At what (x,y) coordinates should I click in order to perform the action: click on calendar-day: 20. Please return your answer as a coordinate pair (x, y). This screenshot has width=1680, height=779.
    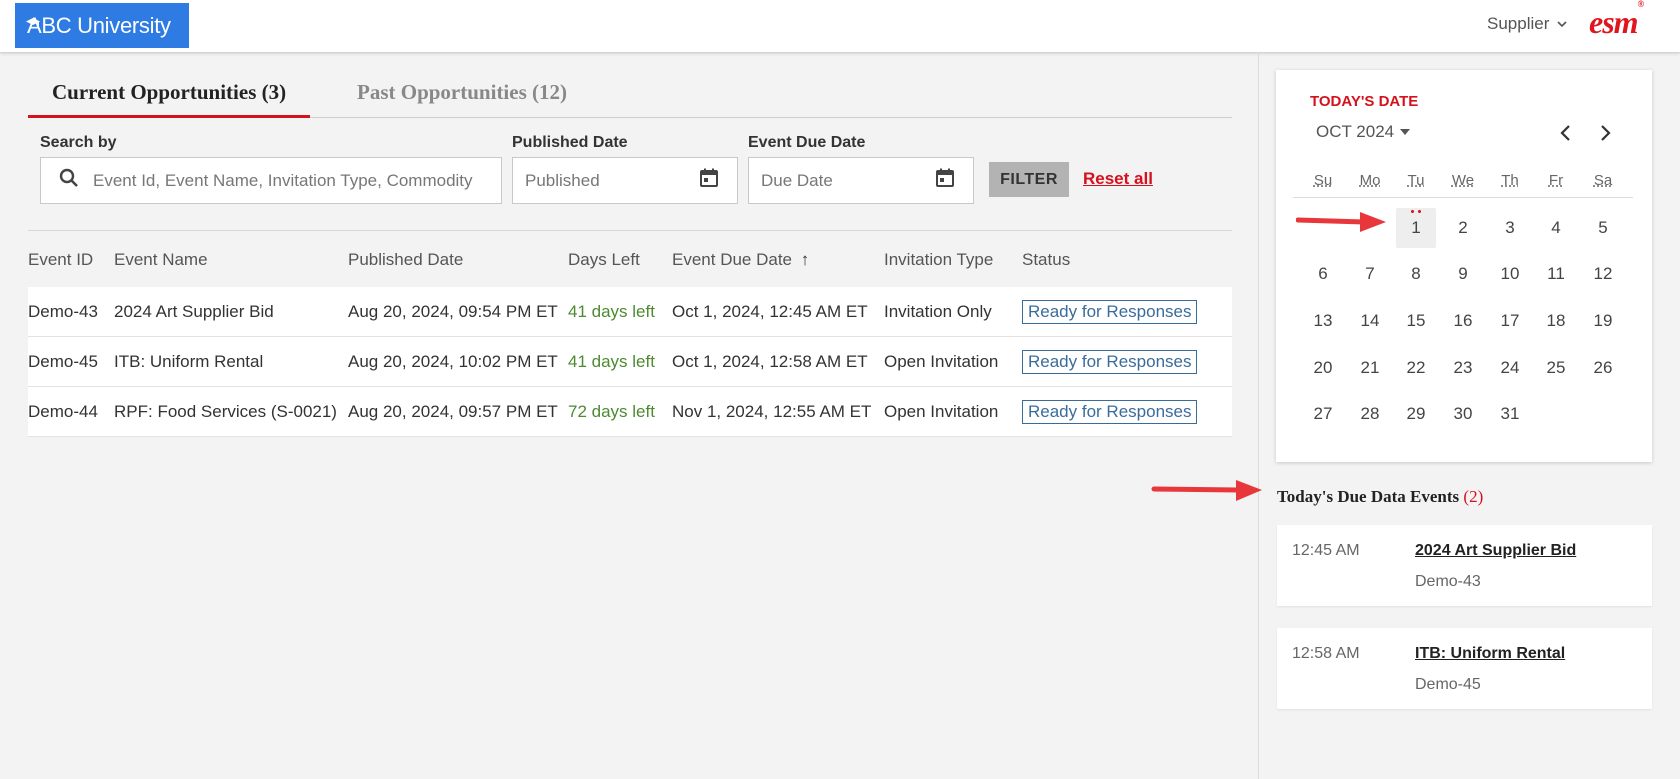
    Looking at the image, I should click on (1323, 368).